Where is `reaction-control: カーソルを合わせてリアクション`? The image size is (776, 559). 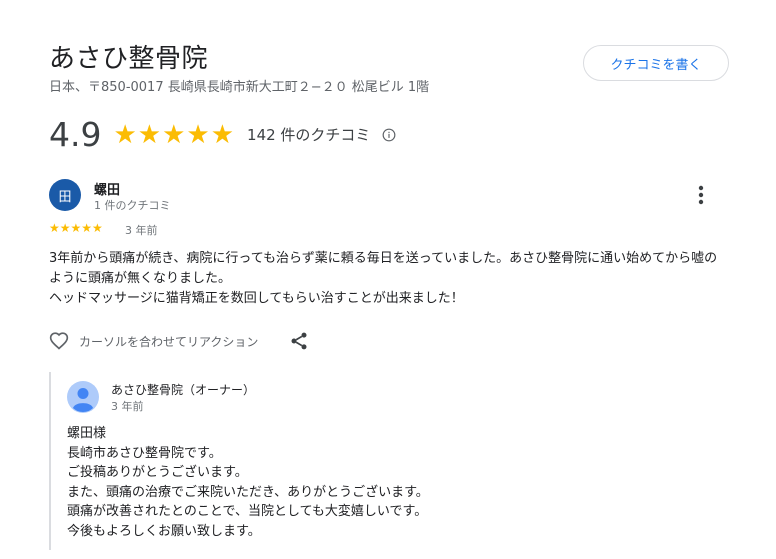 reaction-control: カーソルを合わせてリアクション is located at coordinates (153, 341).